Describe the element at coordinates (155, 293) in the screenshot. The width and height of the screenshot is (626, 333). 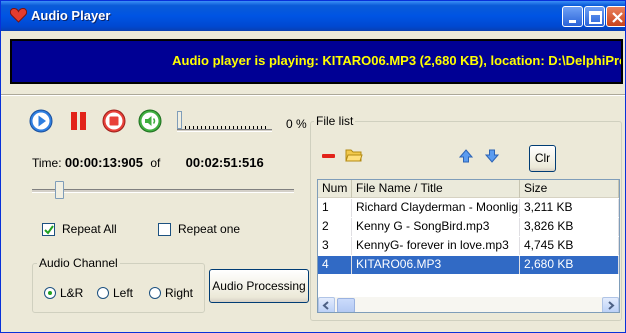
I see `radio-right` at that location.